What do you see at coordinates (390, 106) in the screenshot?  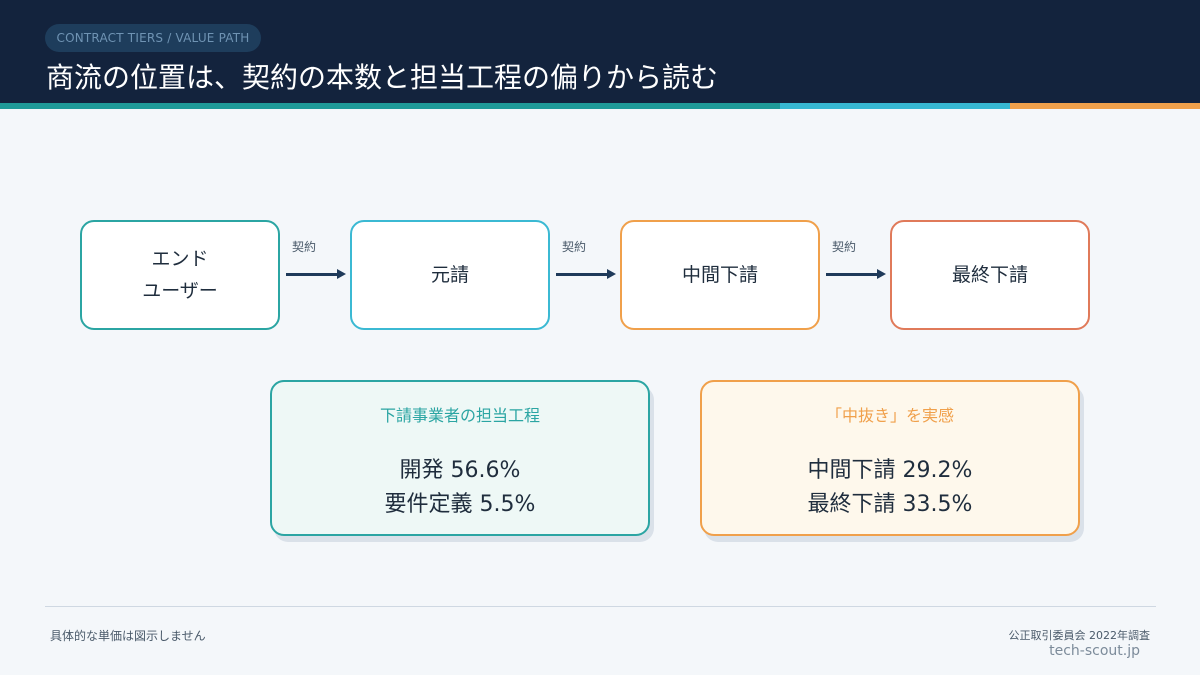 I see `accent-stripe-teal` at bounding box center [390, 106].